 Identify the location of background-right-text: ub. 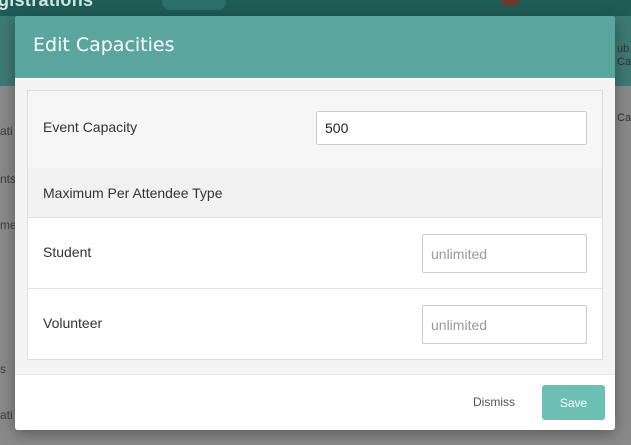
(623, 49).